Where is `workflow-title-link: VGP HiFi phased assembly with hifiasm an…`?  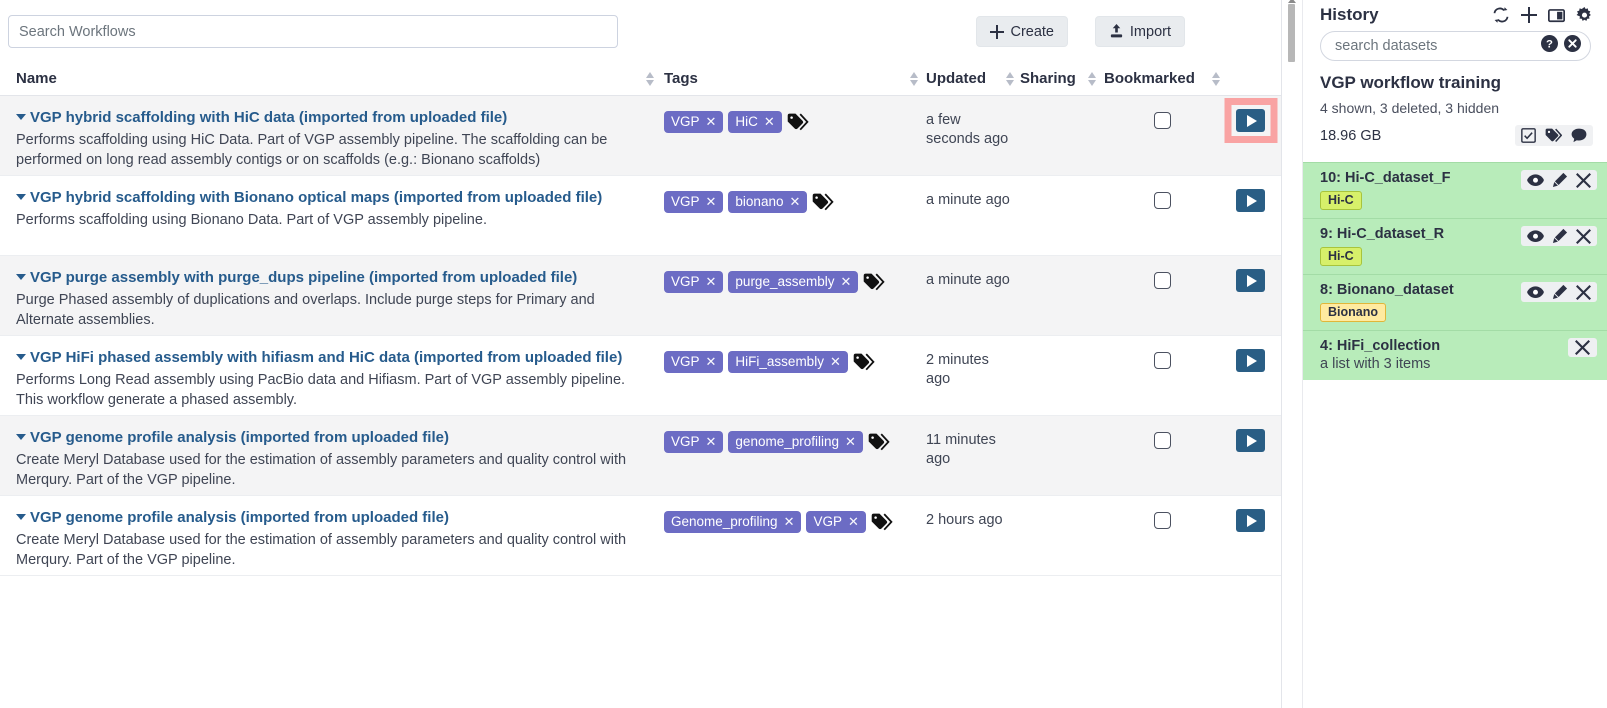
workflow-title-link: VGP HiFi phased assembly with hifiasm an… is located at coordinates (331, 358).